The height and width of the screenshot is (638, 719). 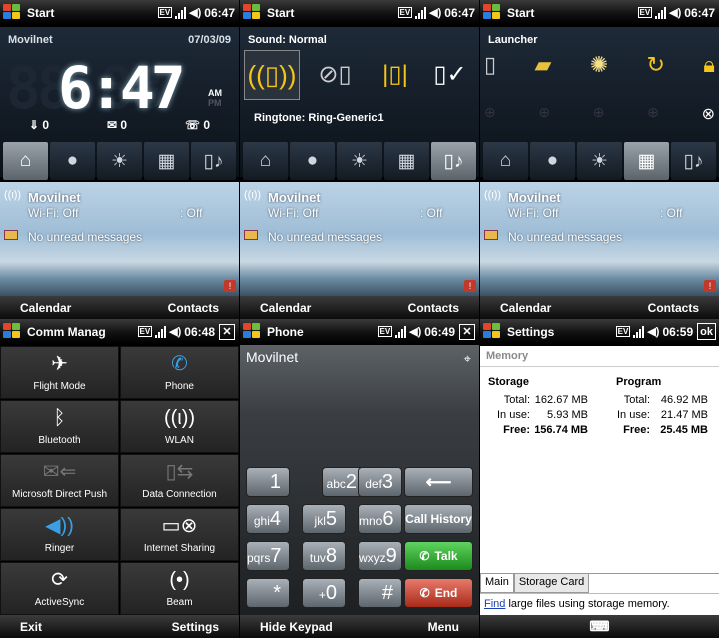 What do you see at coordinates (195, 627) in the screenshot?
I see `settings-softkey: Settings` at bounding box center [195, 627].